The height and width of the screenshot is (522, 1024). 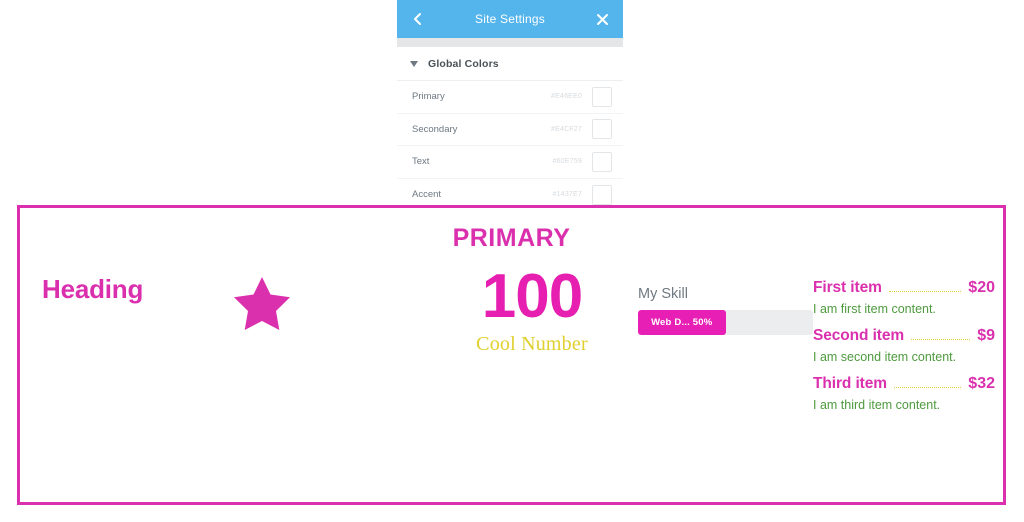 What do you see at coordinates (981, 383) in the screenshot?
I see `price-item-amount: $32` at bounding box center [981, 383].